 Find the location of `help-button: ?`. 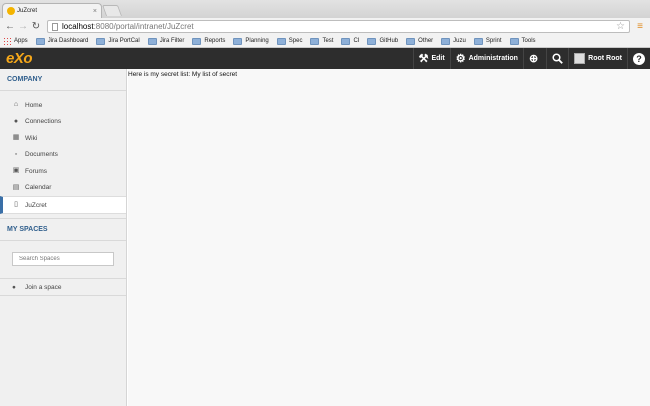

help-button: ? is located at coordinates (638, 58).